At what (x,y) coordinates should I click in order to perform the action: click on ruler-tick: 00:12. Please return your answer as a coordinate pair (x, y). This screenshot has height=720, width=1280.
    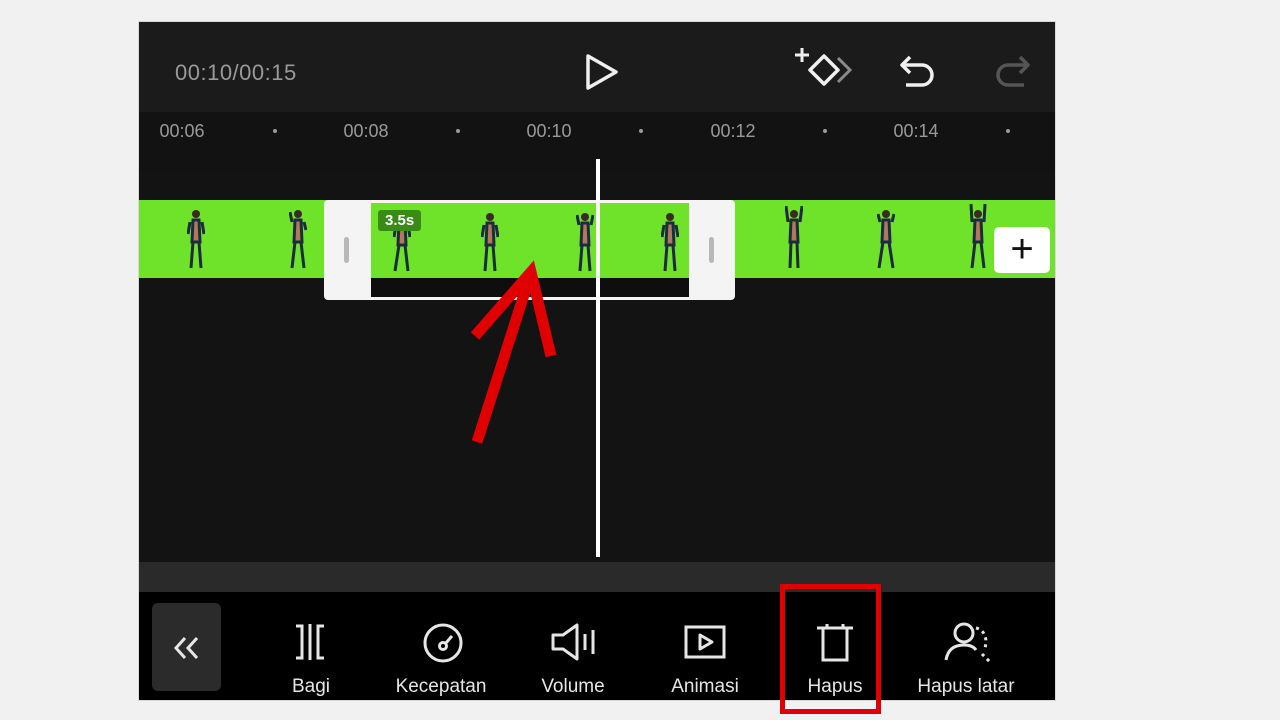
    Looking at the image, I should click on (733, 131).